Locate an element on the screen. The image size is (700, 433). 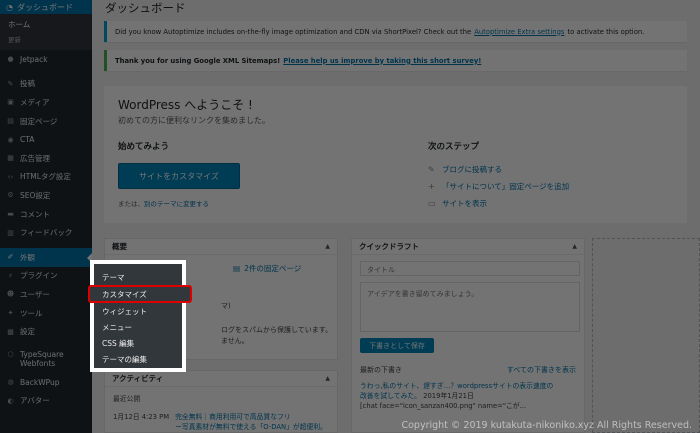
sidebar-item-label: TypeSquare Webfonts is located at coordinates (42, 358).